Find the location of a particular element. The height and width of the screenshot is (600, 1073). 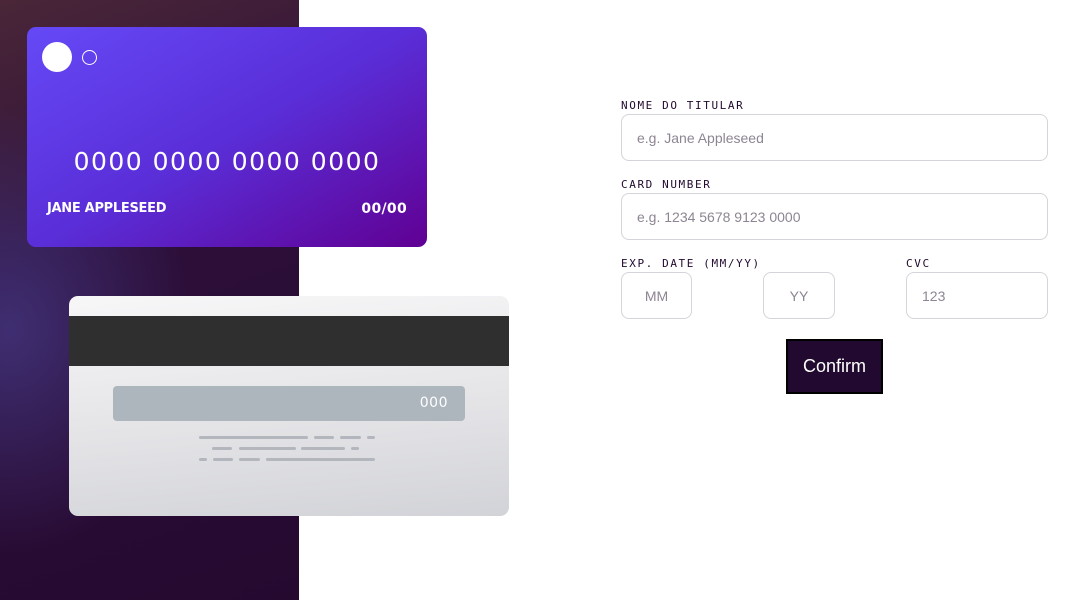

magnetic-stripe is located at coordinates (289, 341).